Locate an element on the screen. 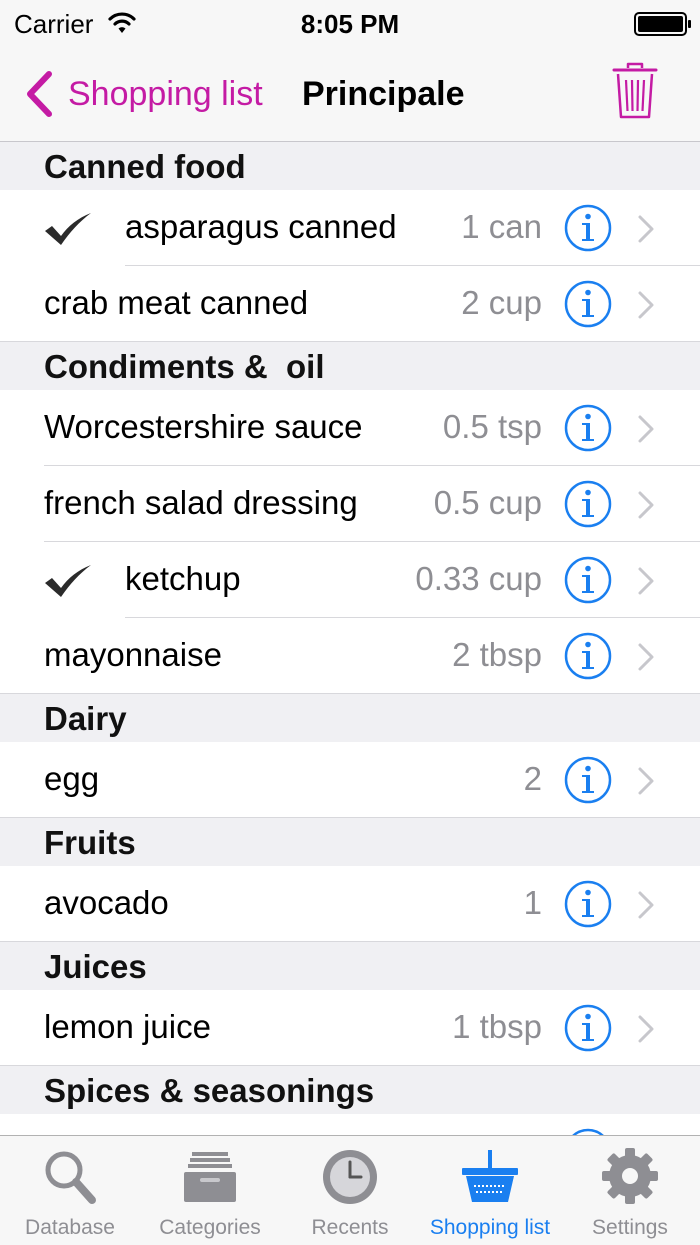 This screenshot has width=700, height=1245. tab-shopping-list: Shopping list is located at coordinates (490, 1190).